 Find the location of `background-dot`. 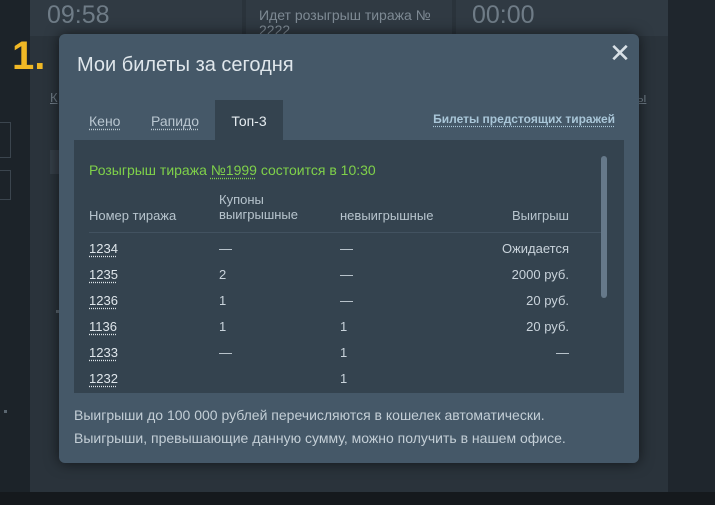

background-dot is located at coordinates (5, 411).